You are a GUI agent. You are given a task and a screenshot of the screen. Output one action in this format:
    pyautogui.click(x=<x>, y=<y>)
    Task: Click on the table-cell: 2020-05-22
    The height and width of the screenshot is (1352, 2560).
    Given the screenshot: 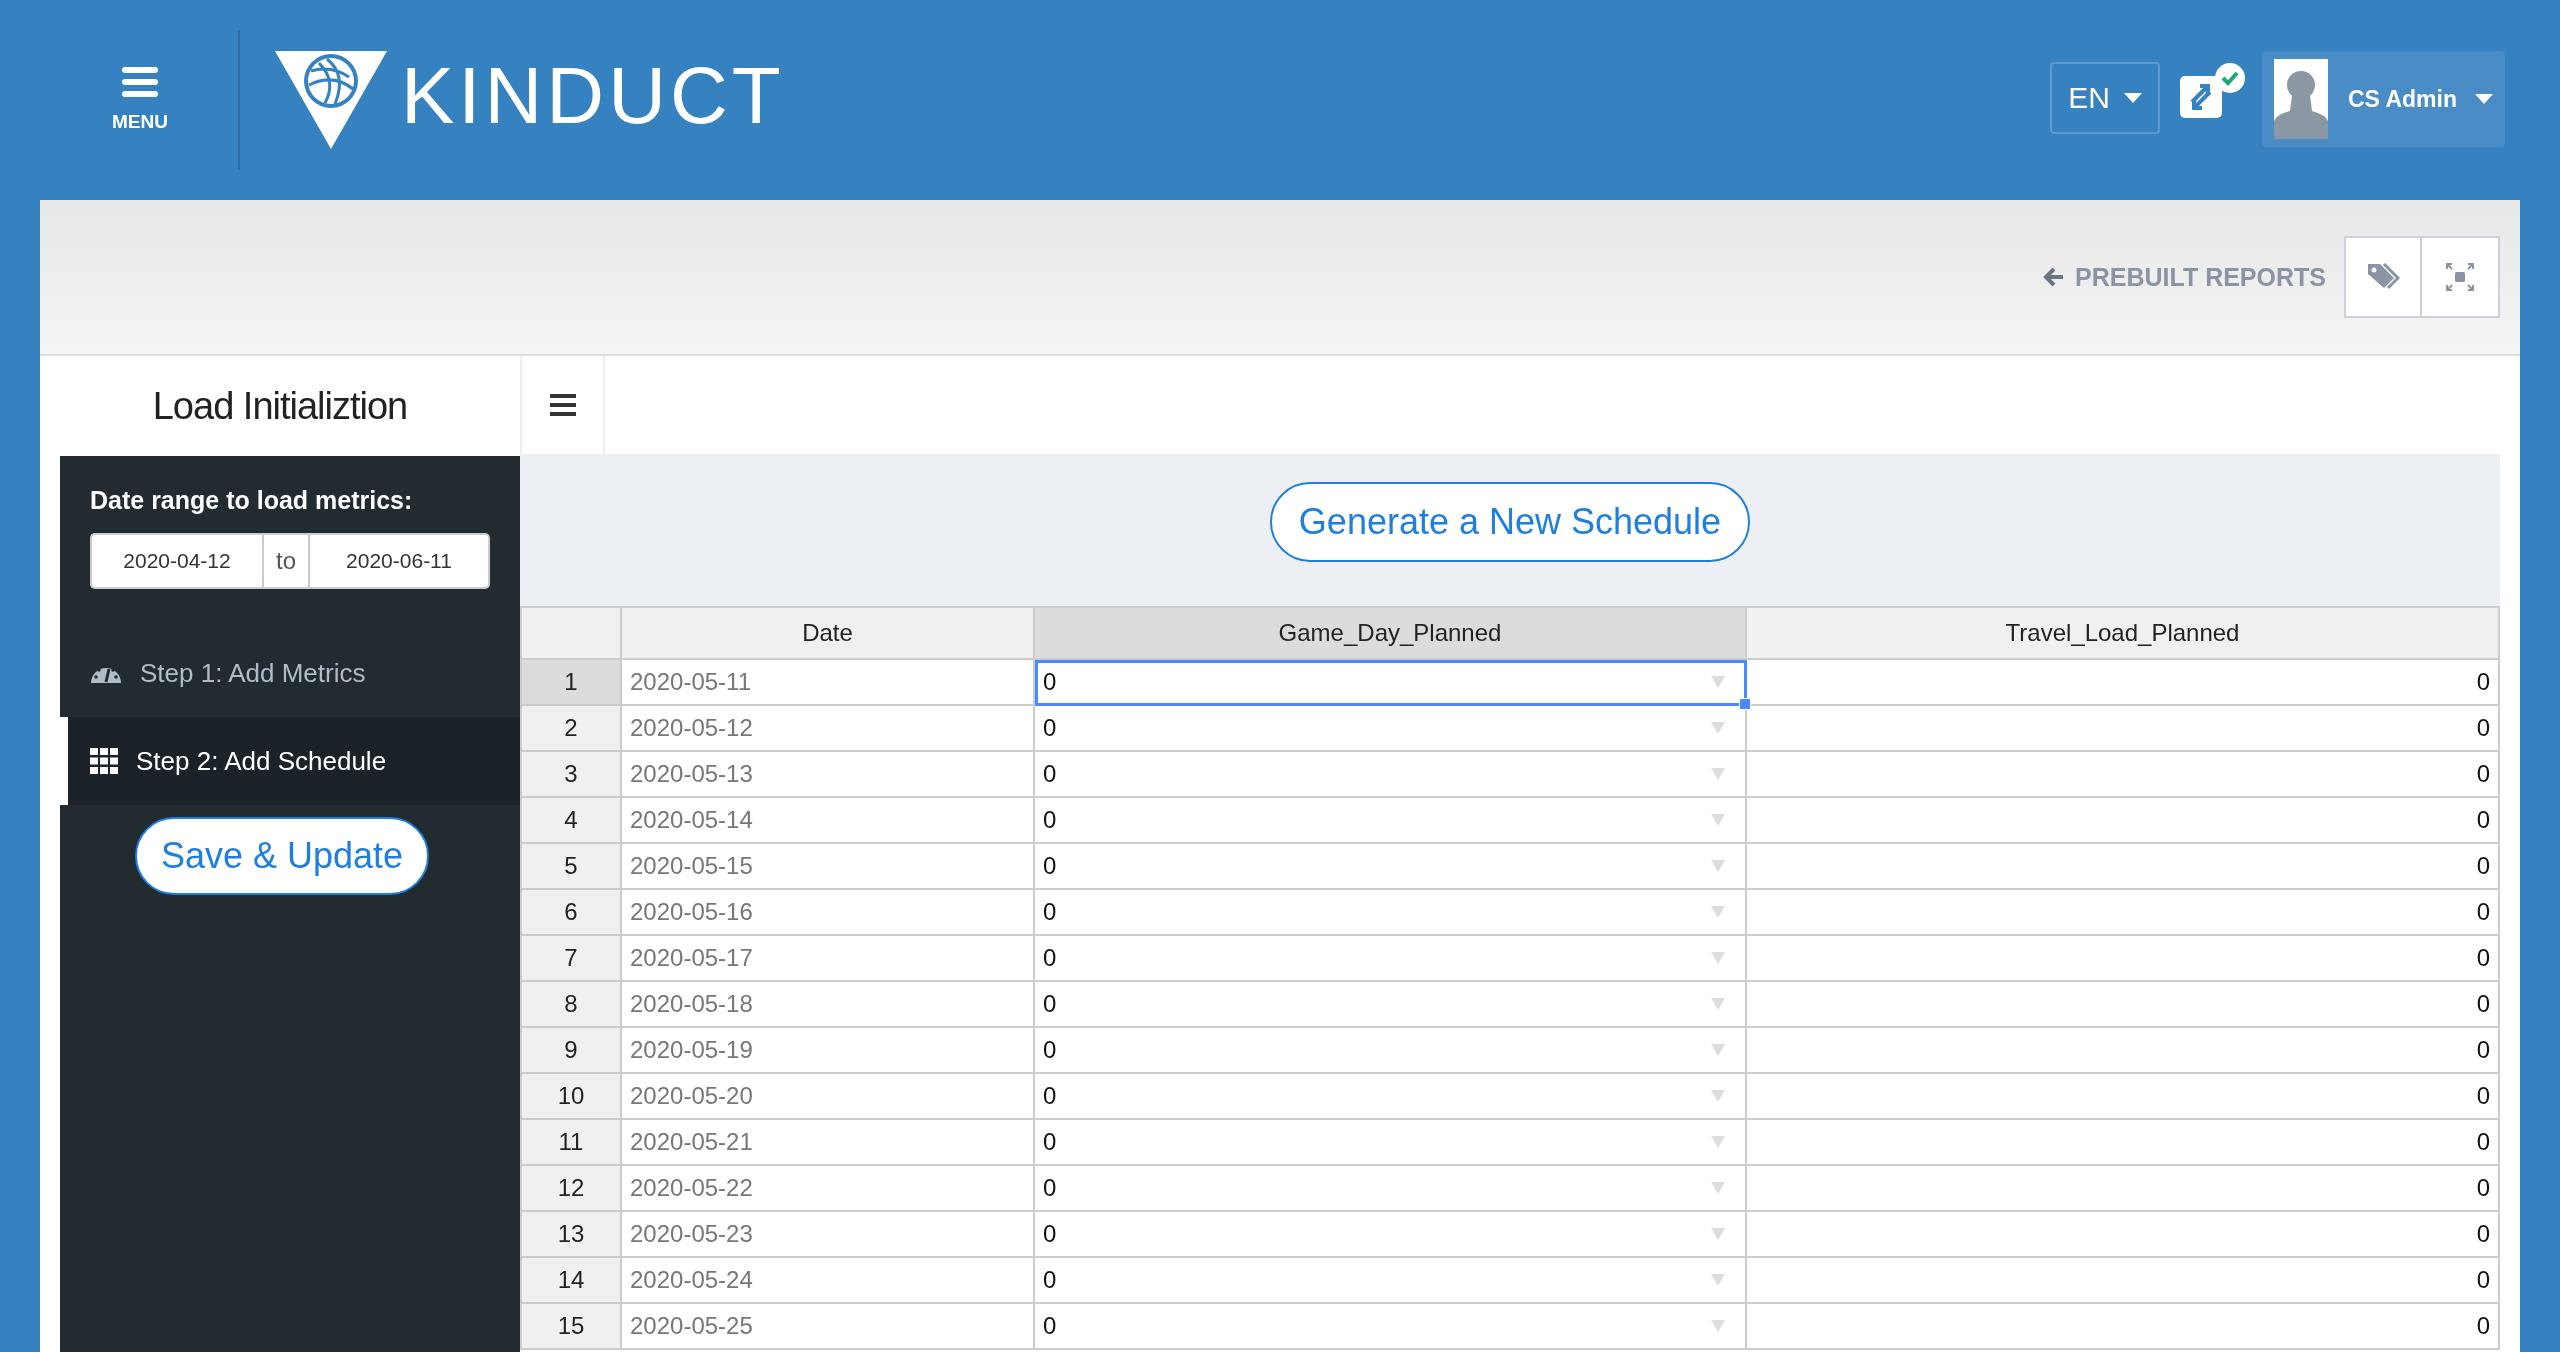 What is the action you would take?
    pyautogui.click(x=828, y=1189)
    